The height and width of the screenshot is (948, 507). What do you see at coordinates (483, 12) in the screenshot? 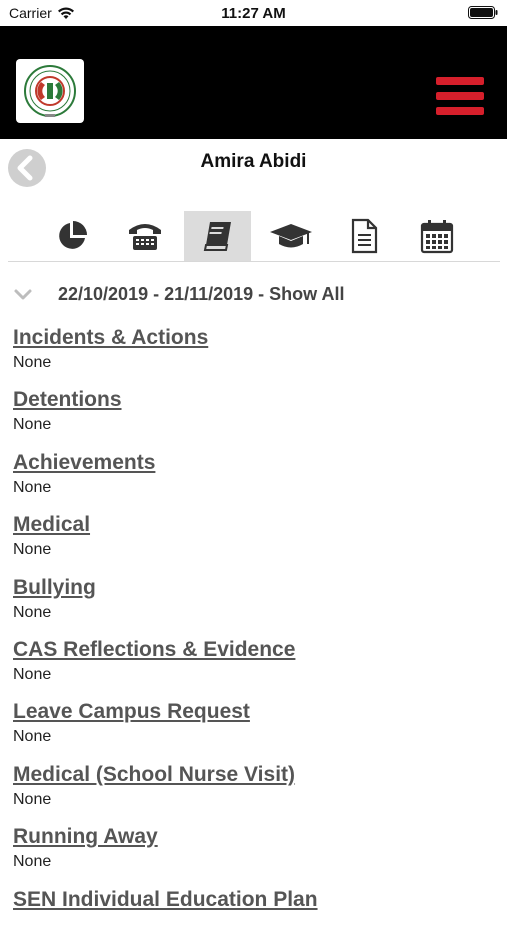
I see `battery-icon` at bounding box center [483, 12].